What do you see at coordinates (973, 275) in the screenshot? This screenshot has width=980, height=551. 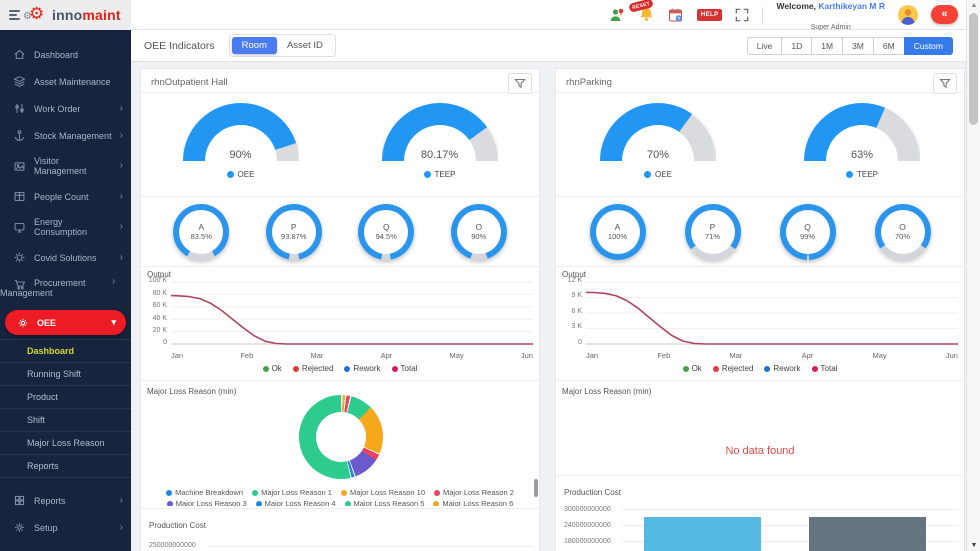 I see `page-scrollbar: ▲ ▼` at bounding box center [973, 275].